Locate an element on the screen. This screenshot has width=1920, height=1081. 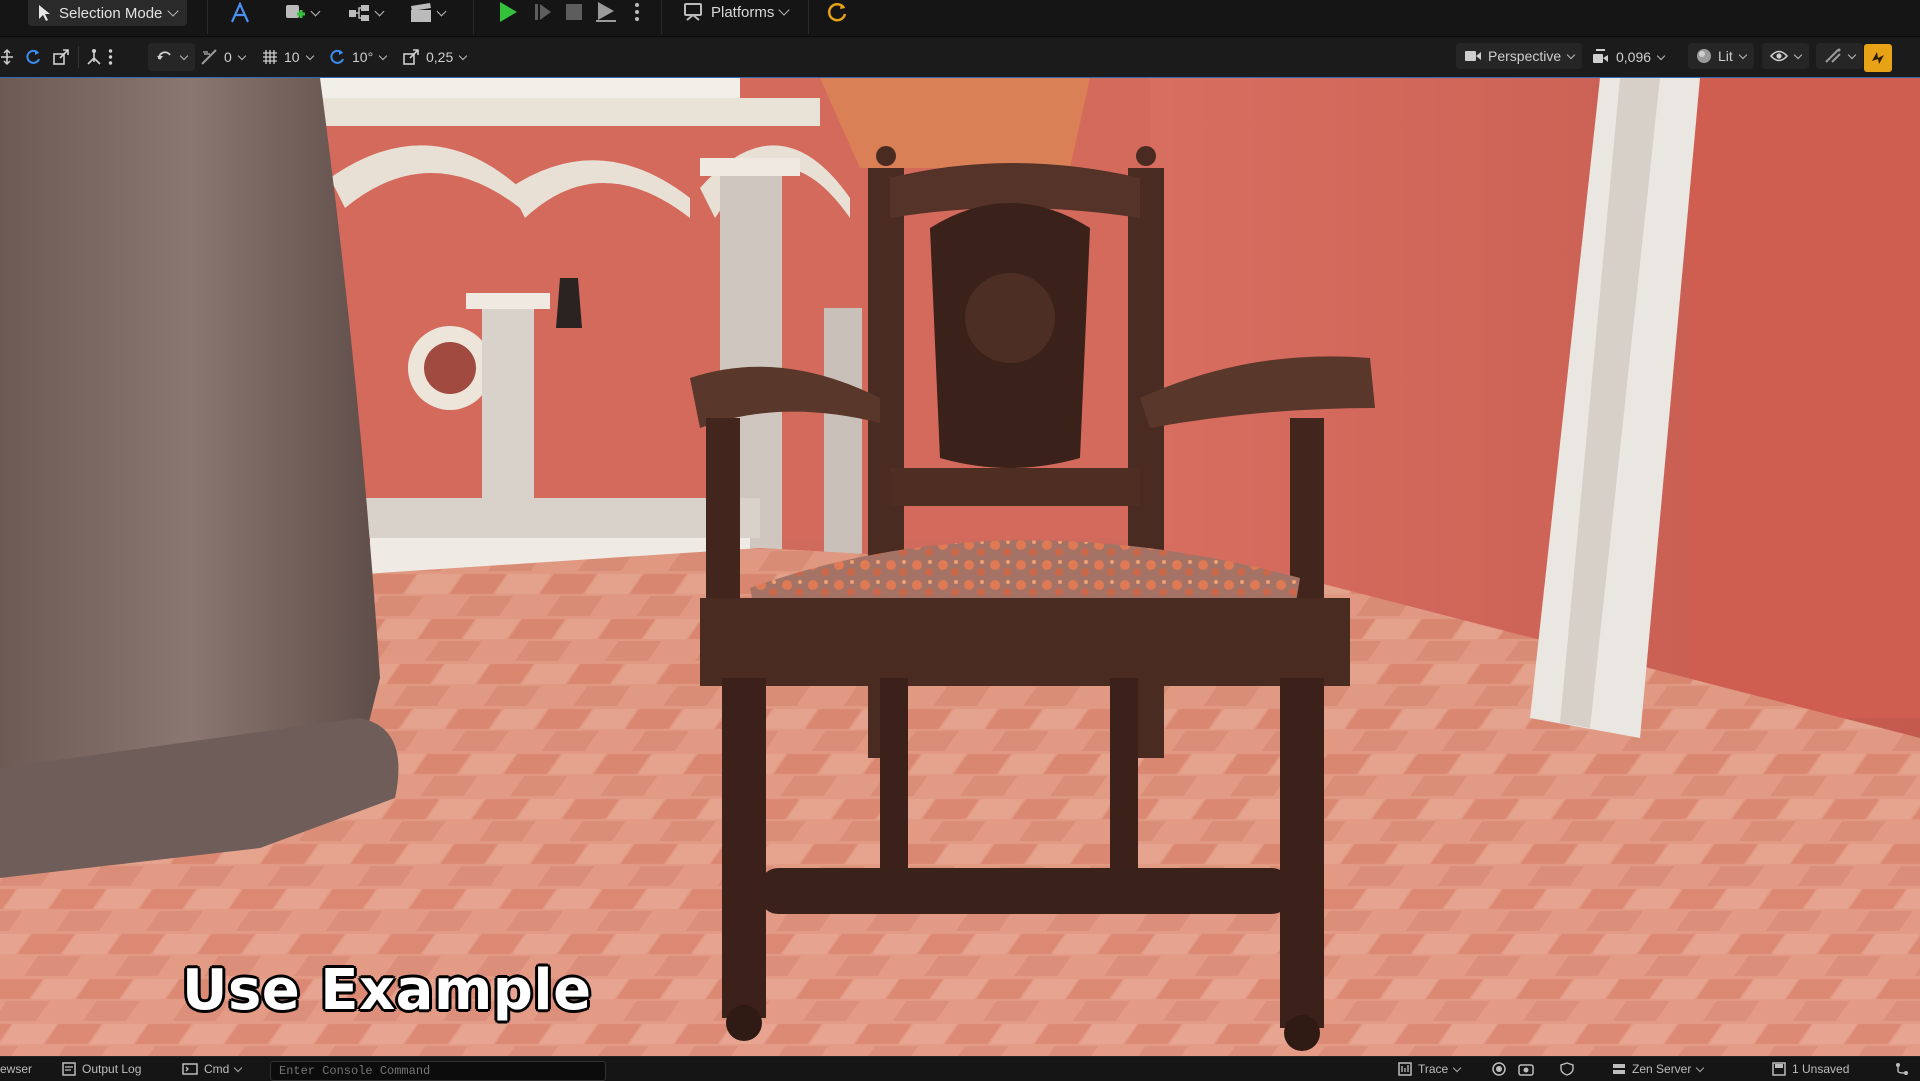
viewport-toolbar: 0 10 10° 0,25 Perspective 0,096 Lit is located at coordinates (960, 57).